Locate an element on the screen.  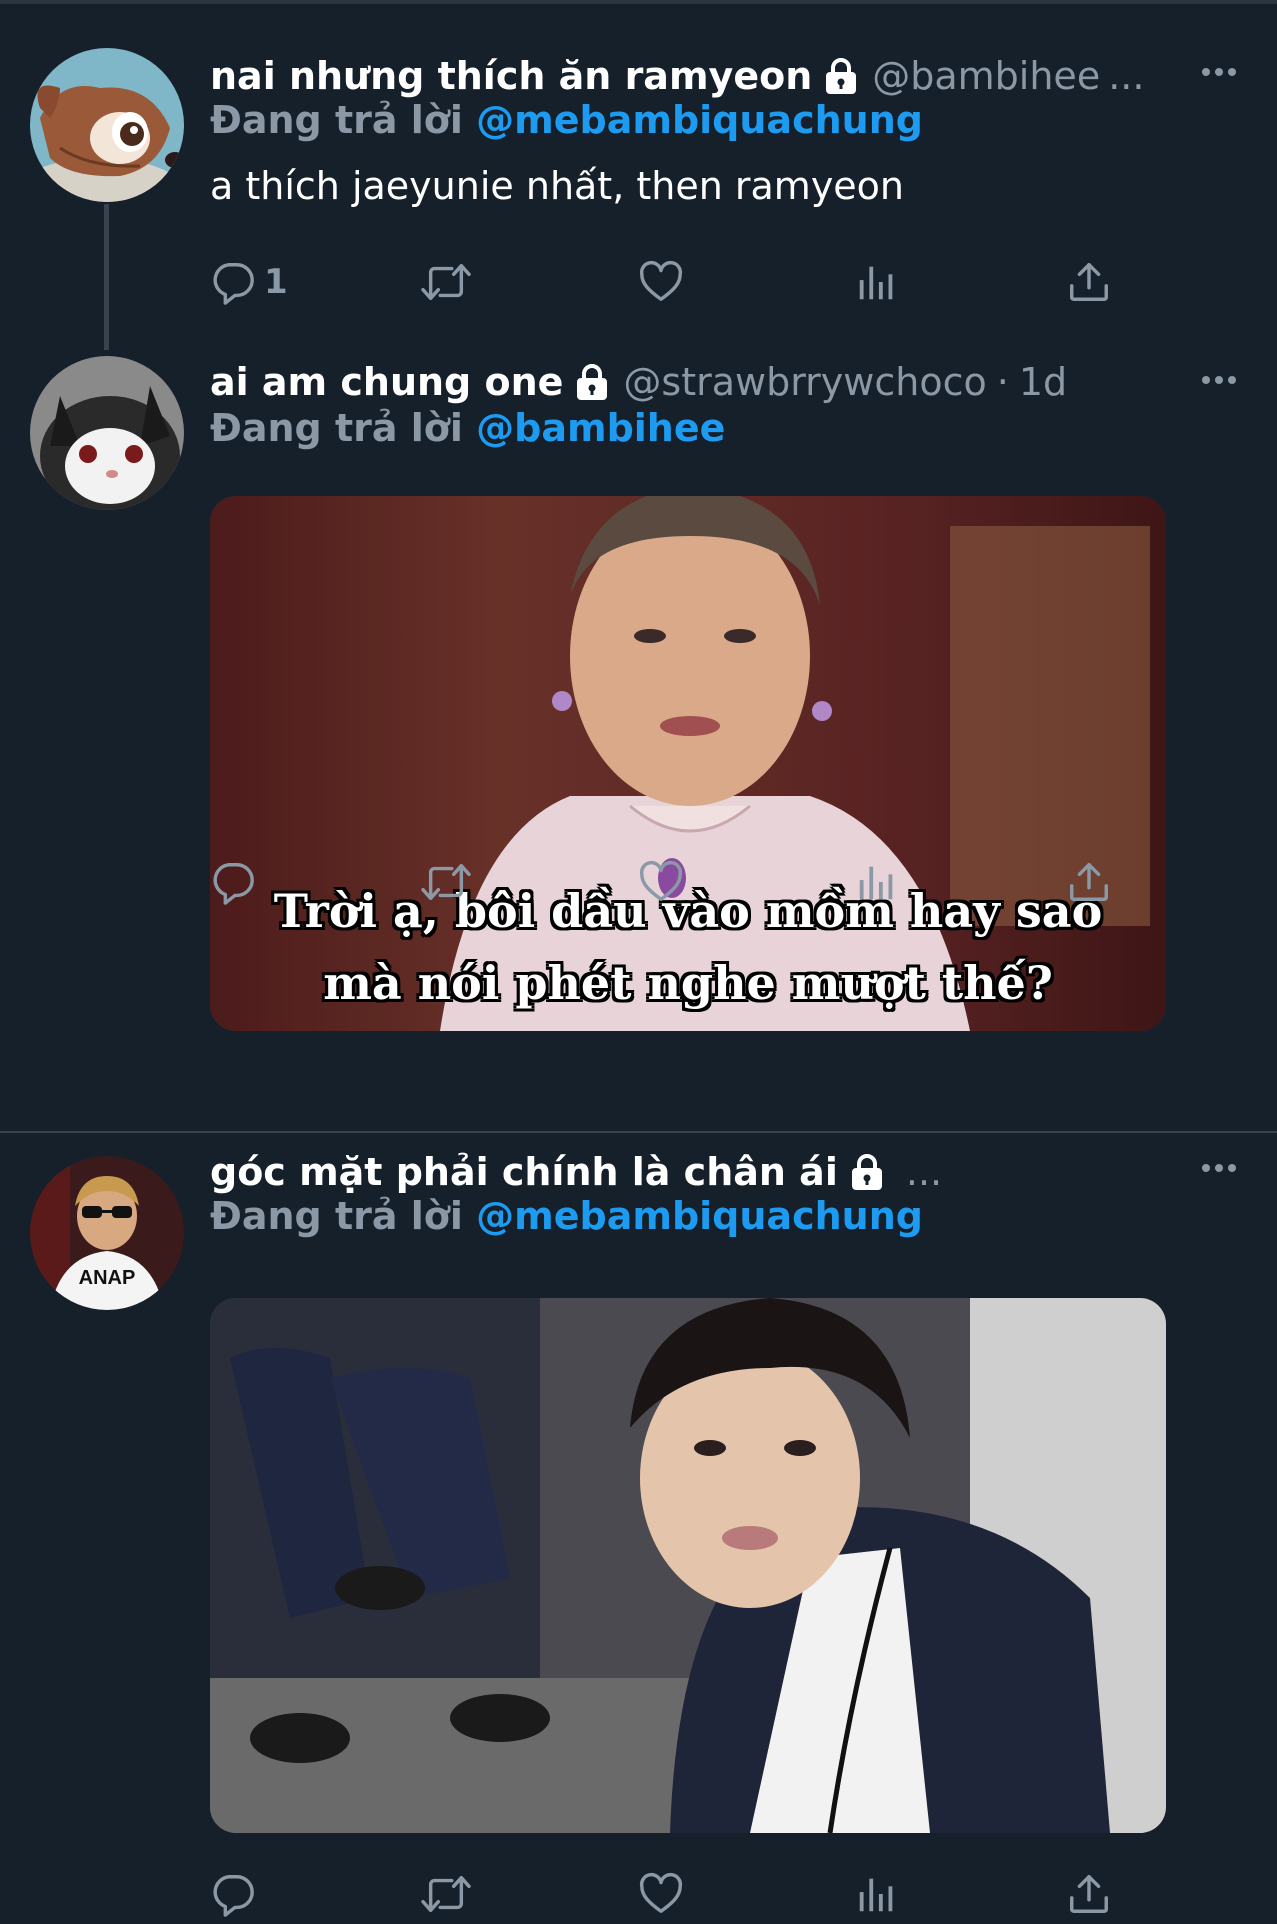
reply-target-link: @bambihee is located at coordinates (600, 428).